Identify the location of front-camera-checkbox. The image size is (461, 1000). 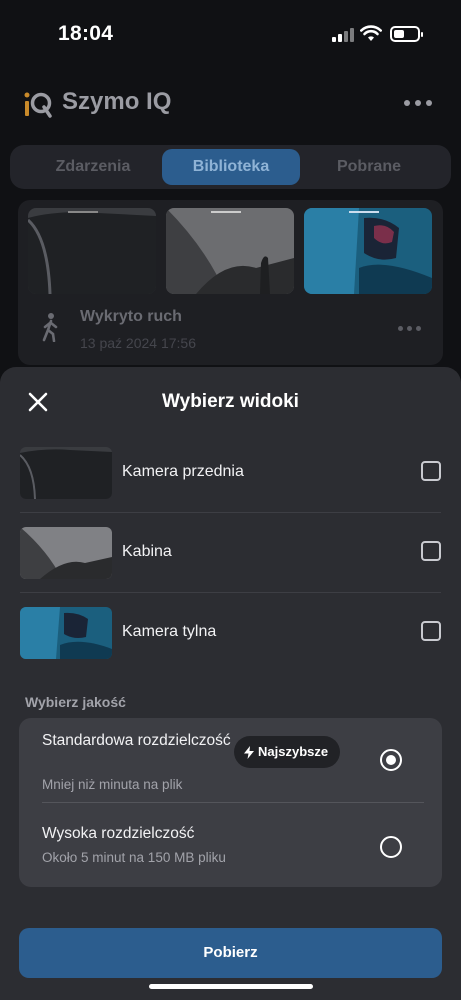
(431, 471).